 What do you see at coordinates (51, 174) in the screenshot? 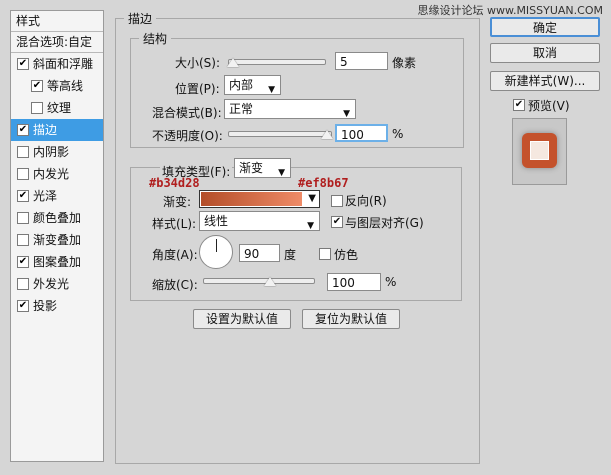
I see `style-item-label: 内发光` at bounding box center [51, 174].